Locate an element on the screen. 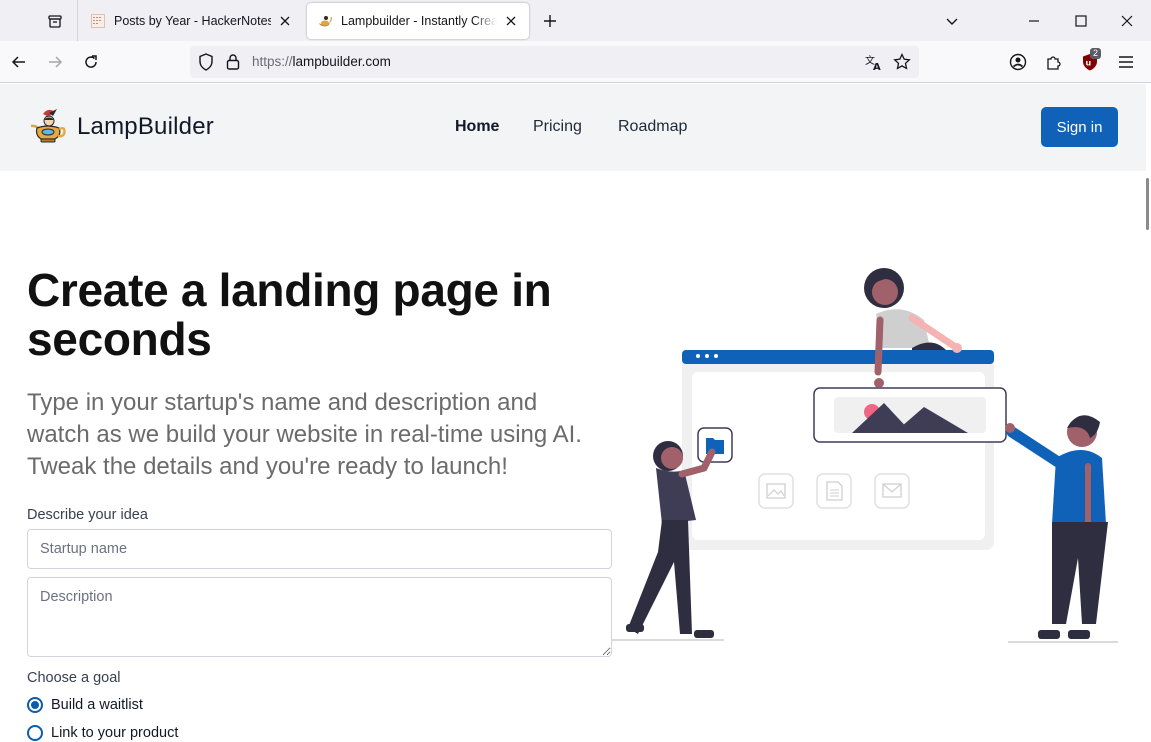  lock-icon is located at coordinates (233, 64).